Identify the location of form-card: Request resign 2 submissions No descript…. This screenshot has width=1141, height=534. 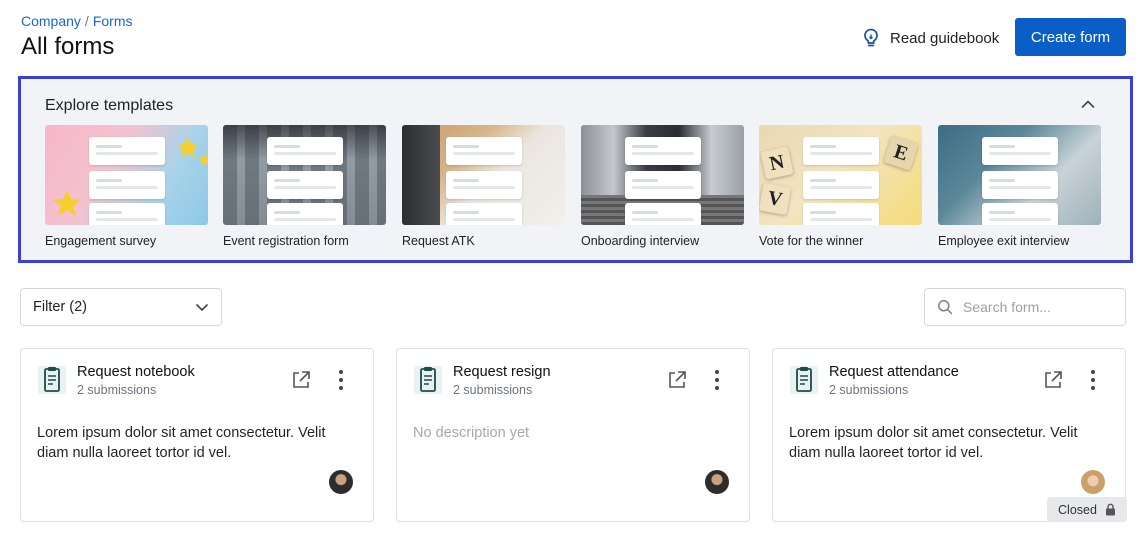
(573, 435).